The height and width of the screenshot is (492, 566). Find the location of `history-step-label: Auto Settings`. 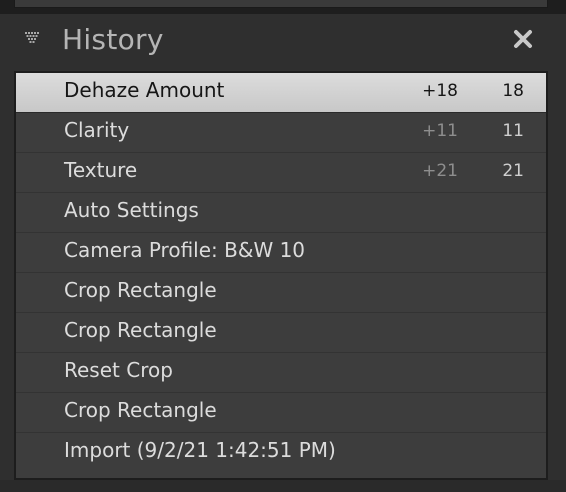

history-step-label: Auto Settings is located at coordinates (131, 210).